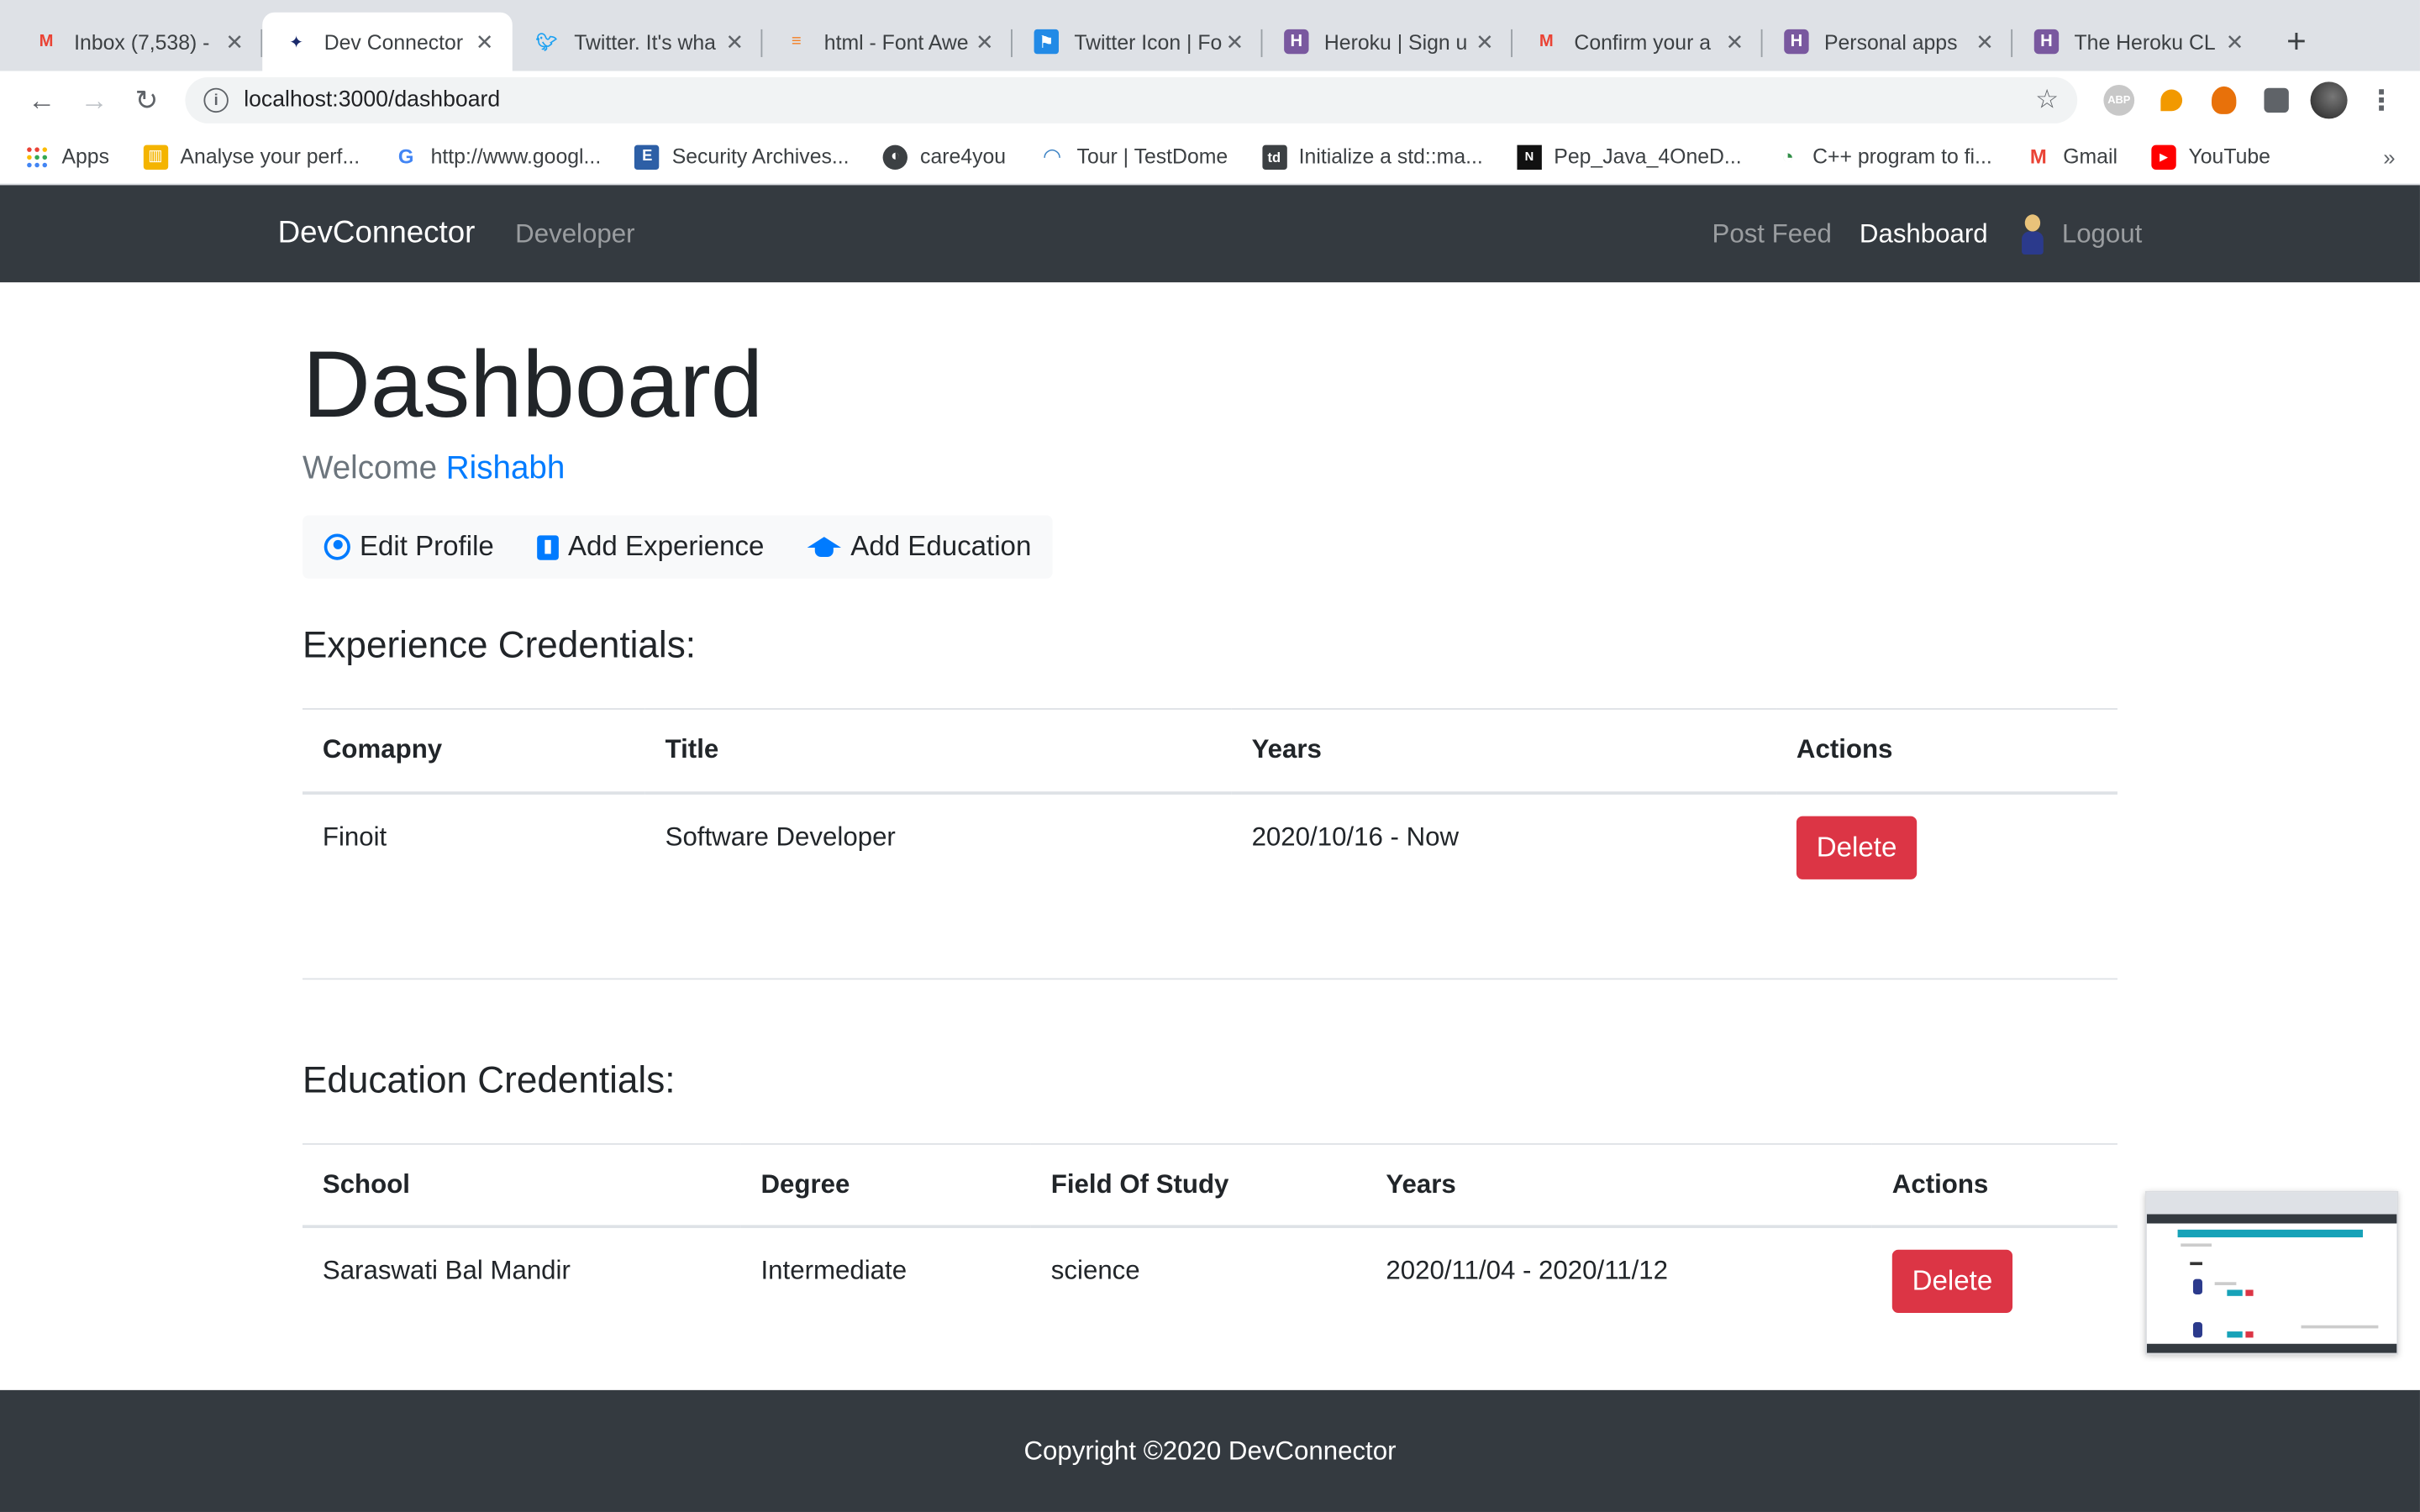 The width and height of the screenshot is (2420, 1512). What do you see at coordinates (499, 646) in the screenshot?
I see `experience-heading: Experience Credentials:` at bounding box center [499, 646].